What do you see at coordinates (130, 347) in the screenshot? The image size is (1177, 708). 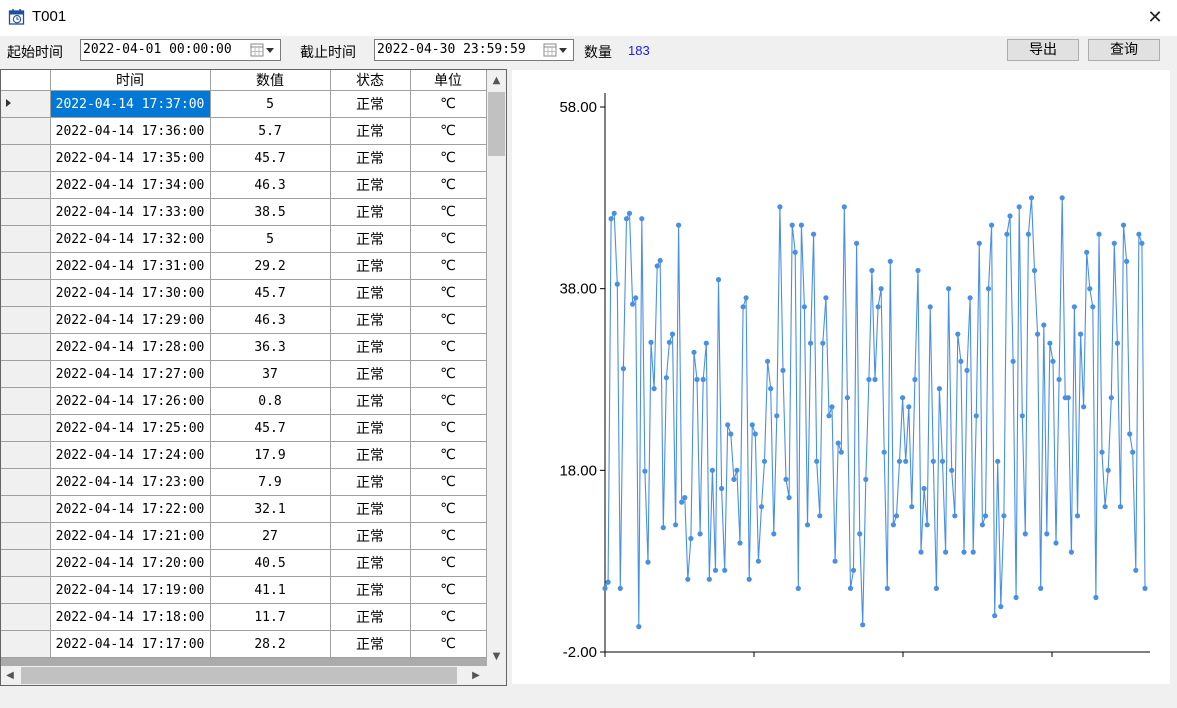 I see `cell-time: 2022-04-14 17:28:00` at bounding box center [130, 347].